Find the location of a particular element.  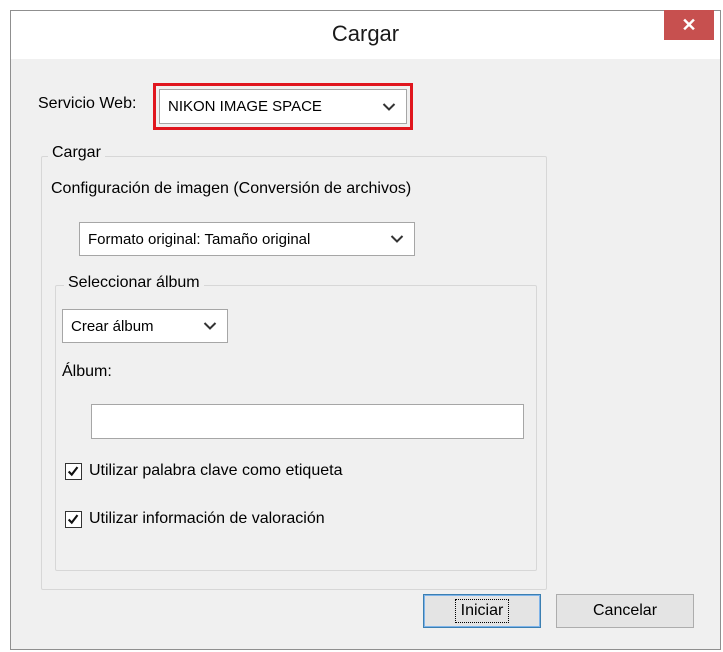

service-label: Servicio Web: is located at coordinates (87, 103).